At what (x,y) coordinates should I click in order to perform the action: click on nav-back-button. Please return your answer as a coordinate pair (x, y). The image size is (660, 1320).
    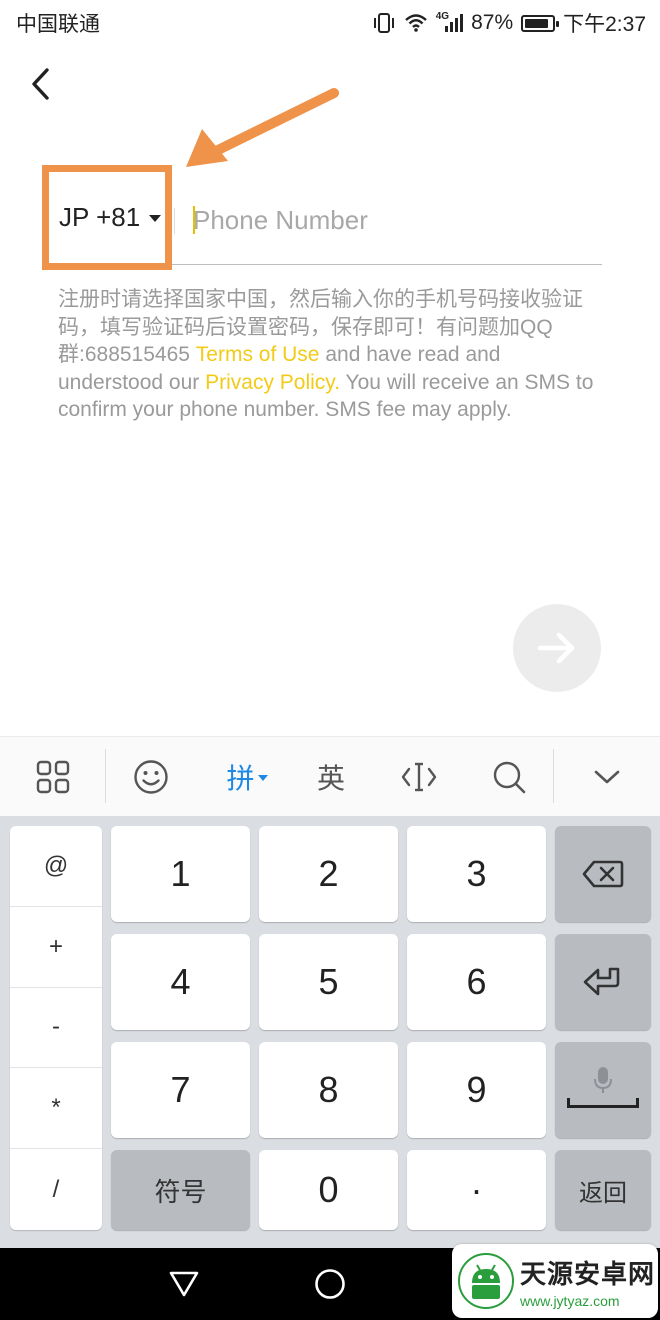
    Looking at the image, I should click on (184, 1284).